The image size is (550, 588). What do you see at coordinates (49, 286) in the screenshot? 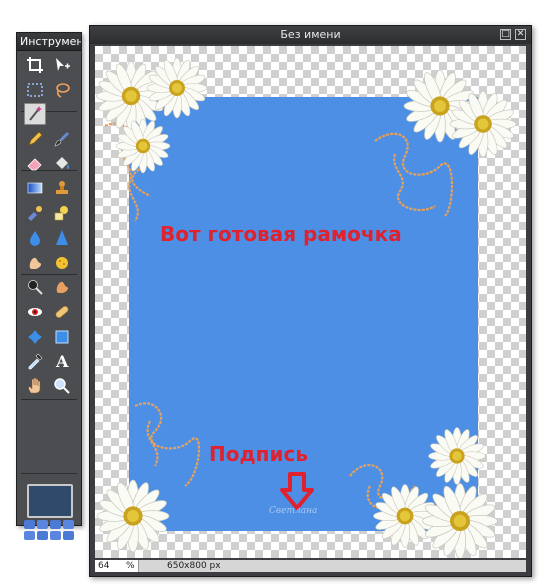
I see `tools-panel: Инструмент` at bounding box center [49, 286].